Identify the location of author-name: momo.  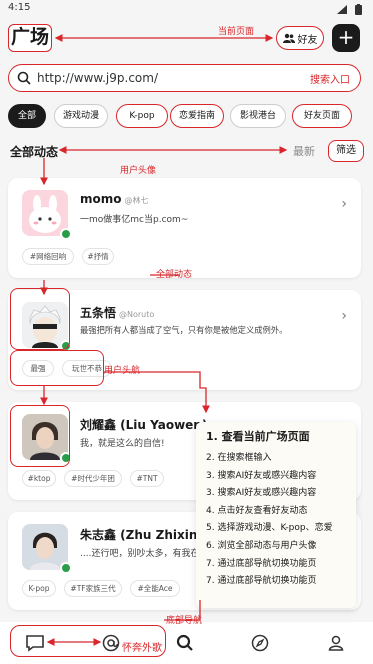
(101, 199).